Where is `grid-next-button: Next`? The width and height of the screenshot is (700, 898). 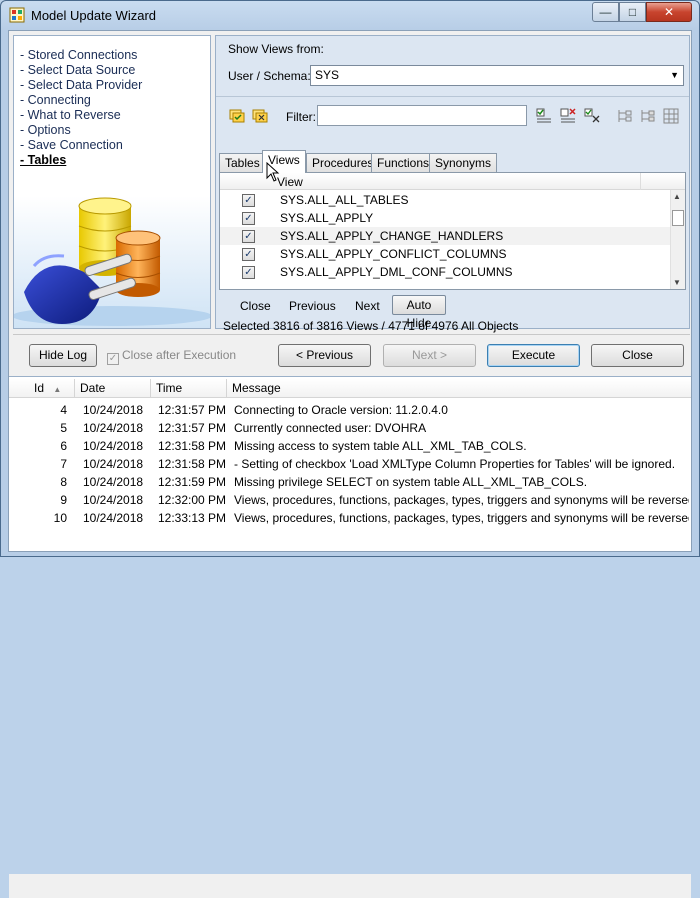 grid-next-button: Next is located at coordinates (367, 306).